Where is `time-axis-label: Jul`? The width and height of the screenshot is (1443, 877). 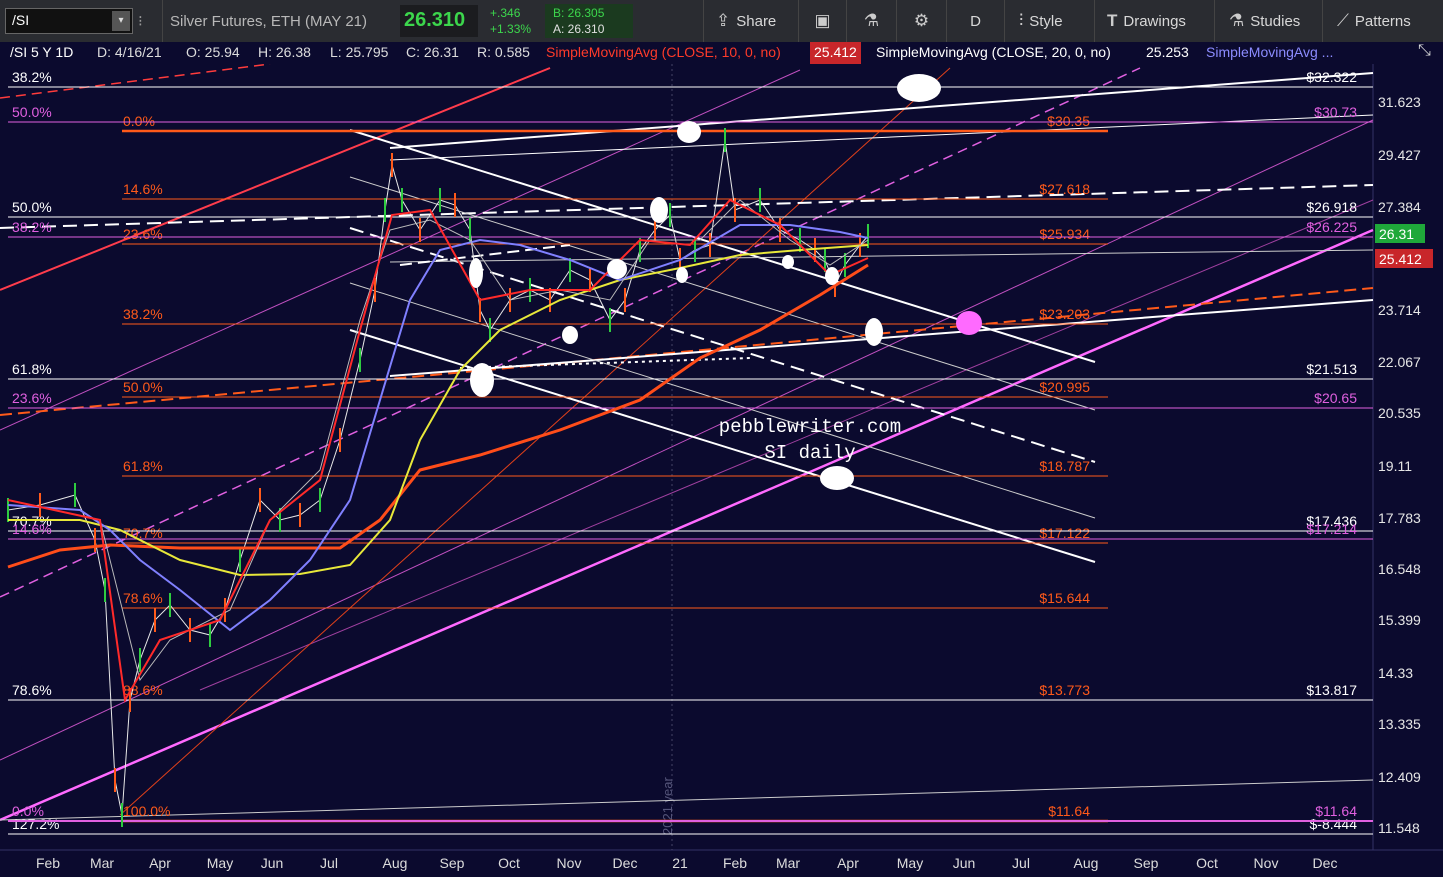
time-axis-label: Jul is located at coordinates (1021, 863).